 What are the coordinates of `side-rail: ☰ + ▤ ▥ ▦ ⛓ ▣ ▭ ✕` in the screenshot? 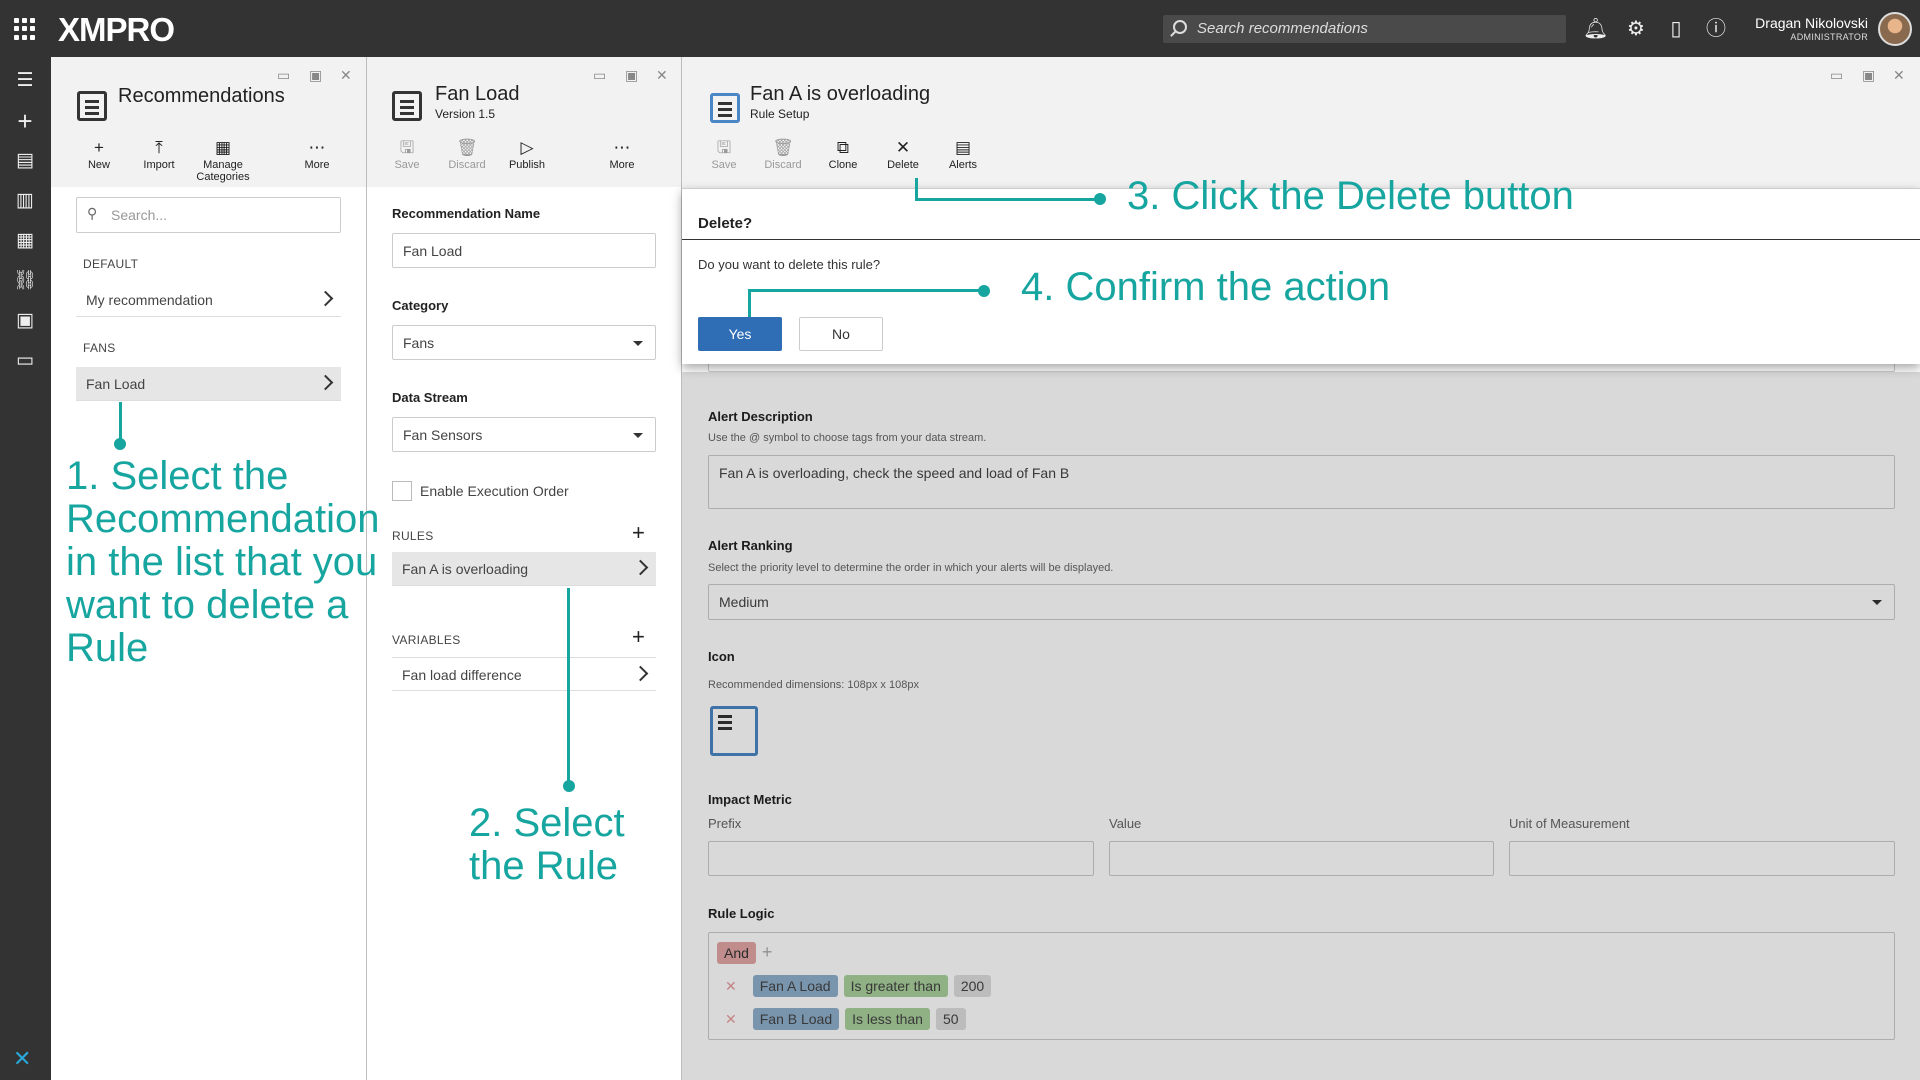 It's located at (25, 568).